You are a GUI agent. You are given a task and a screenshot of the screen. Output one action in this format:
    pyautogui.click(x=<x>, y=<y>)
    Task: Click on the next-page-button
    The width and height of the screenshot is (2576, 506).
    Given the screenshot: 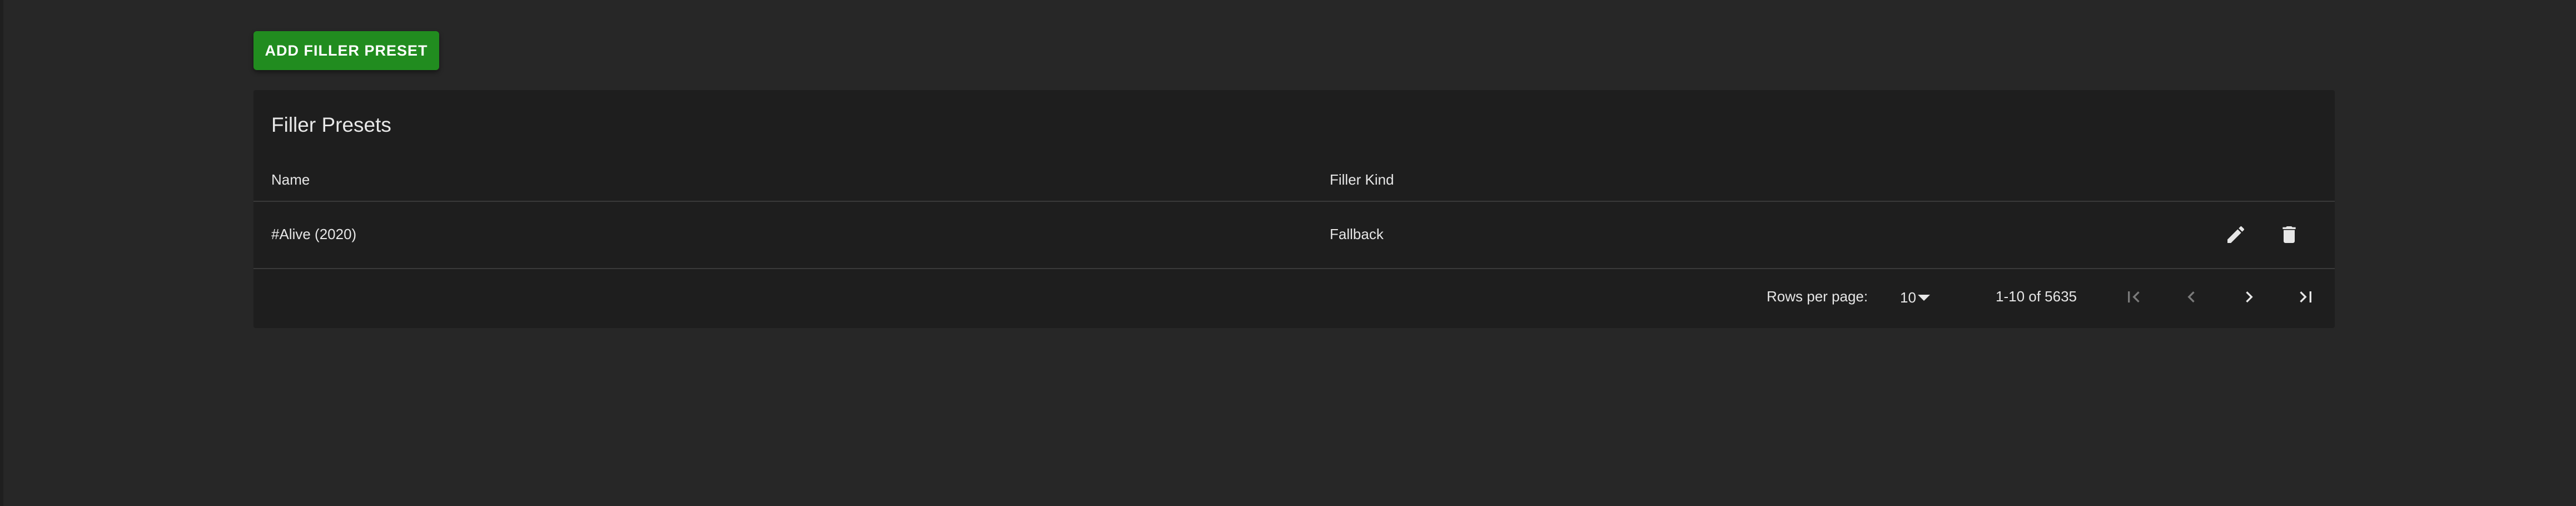 What is the action you would take?
    pyautogui.click(x=2249, y=297)
    